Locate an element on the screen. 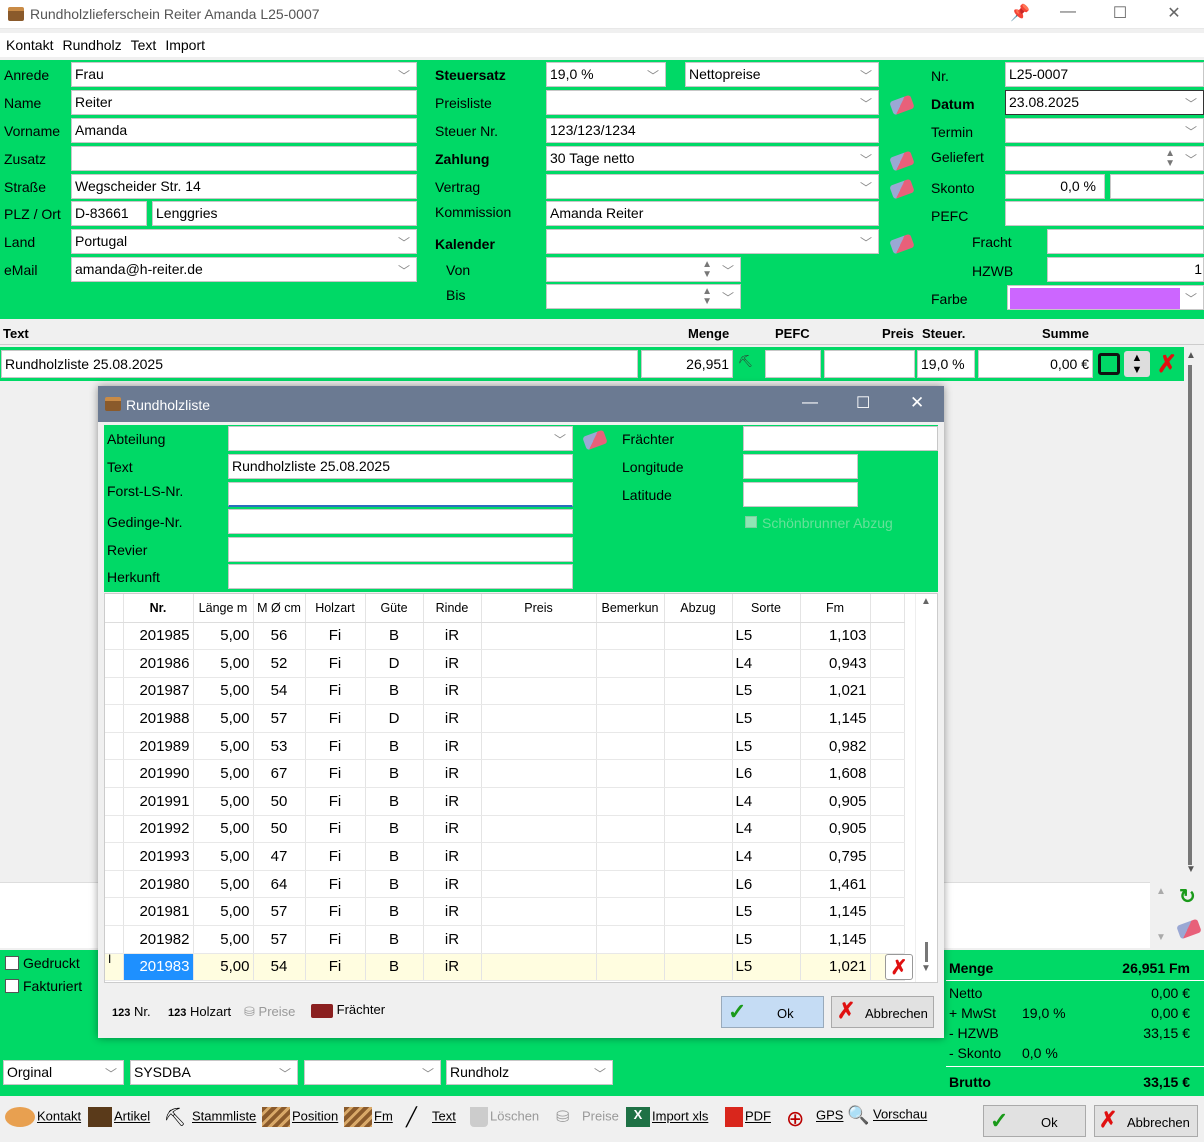 The width and height of the screenshot is (1204, 1142). table-cell: 1,145 is located at coordinates (835, 912).